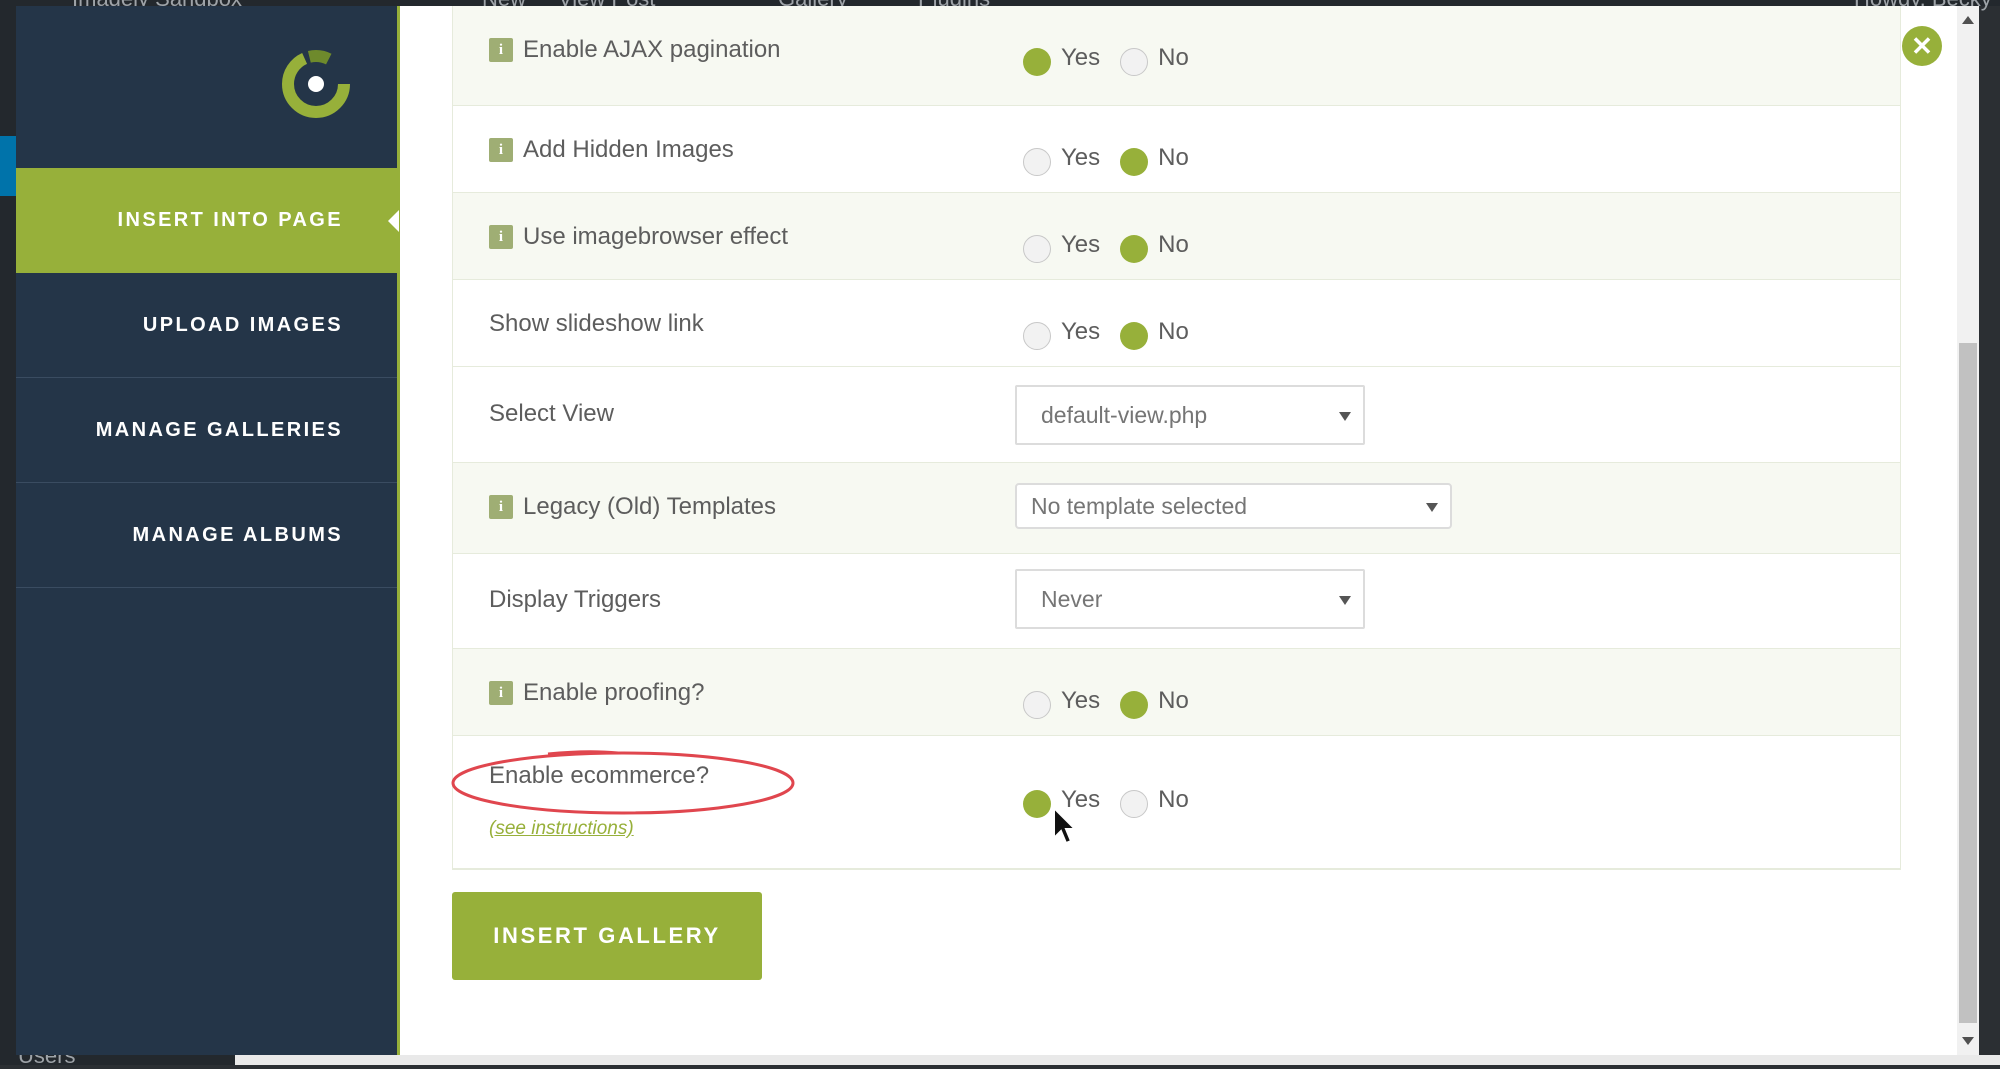 This screenshot has width=2000, height=1069. I want to click on setting-label: Enable ecommerce?, so click(599, 776).